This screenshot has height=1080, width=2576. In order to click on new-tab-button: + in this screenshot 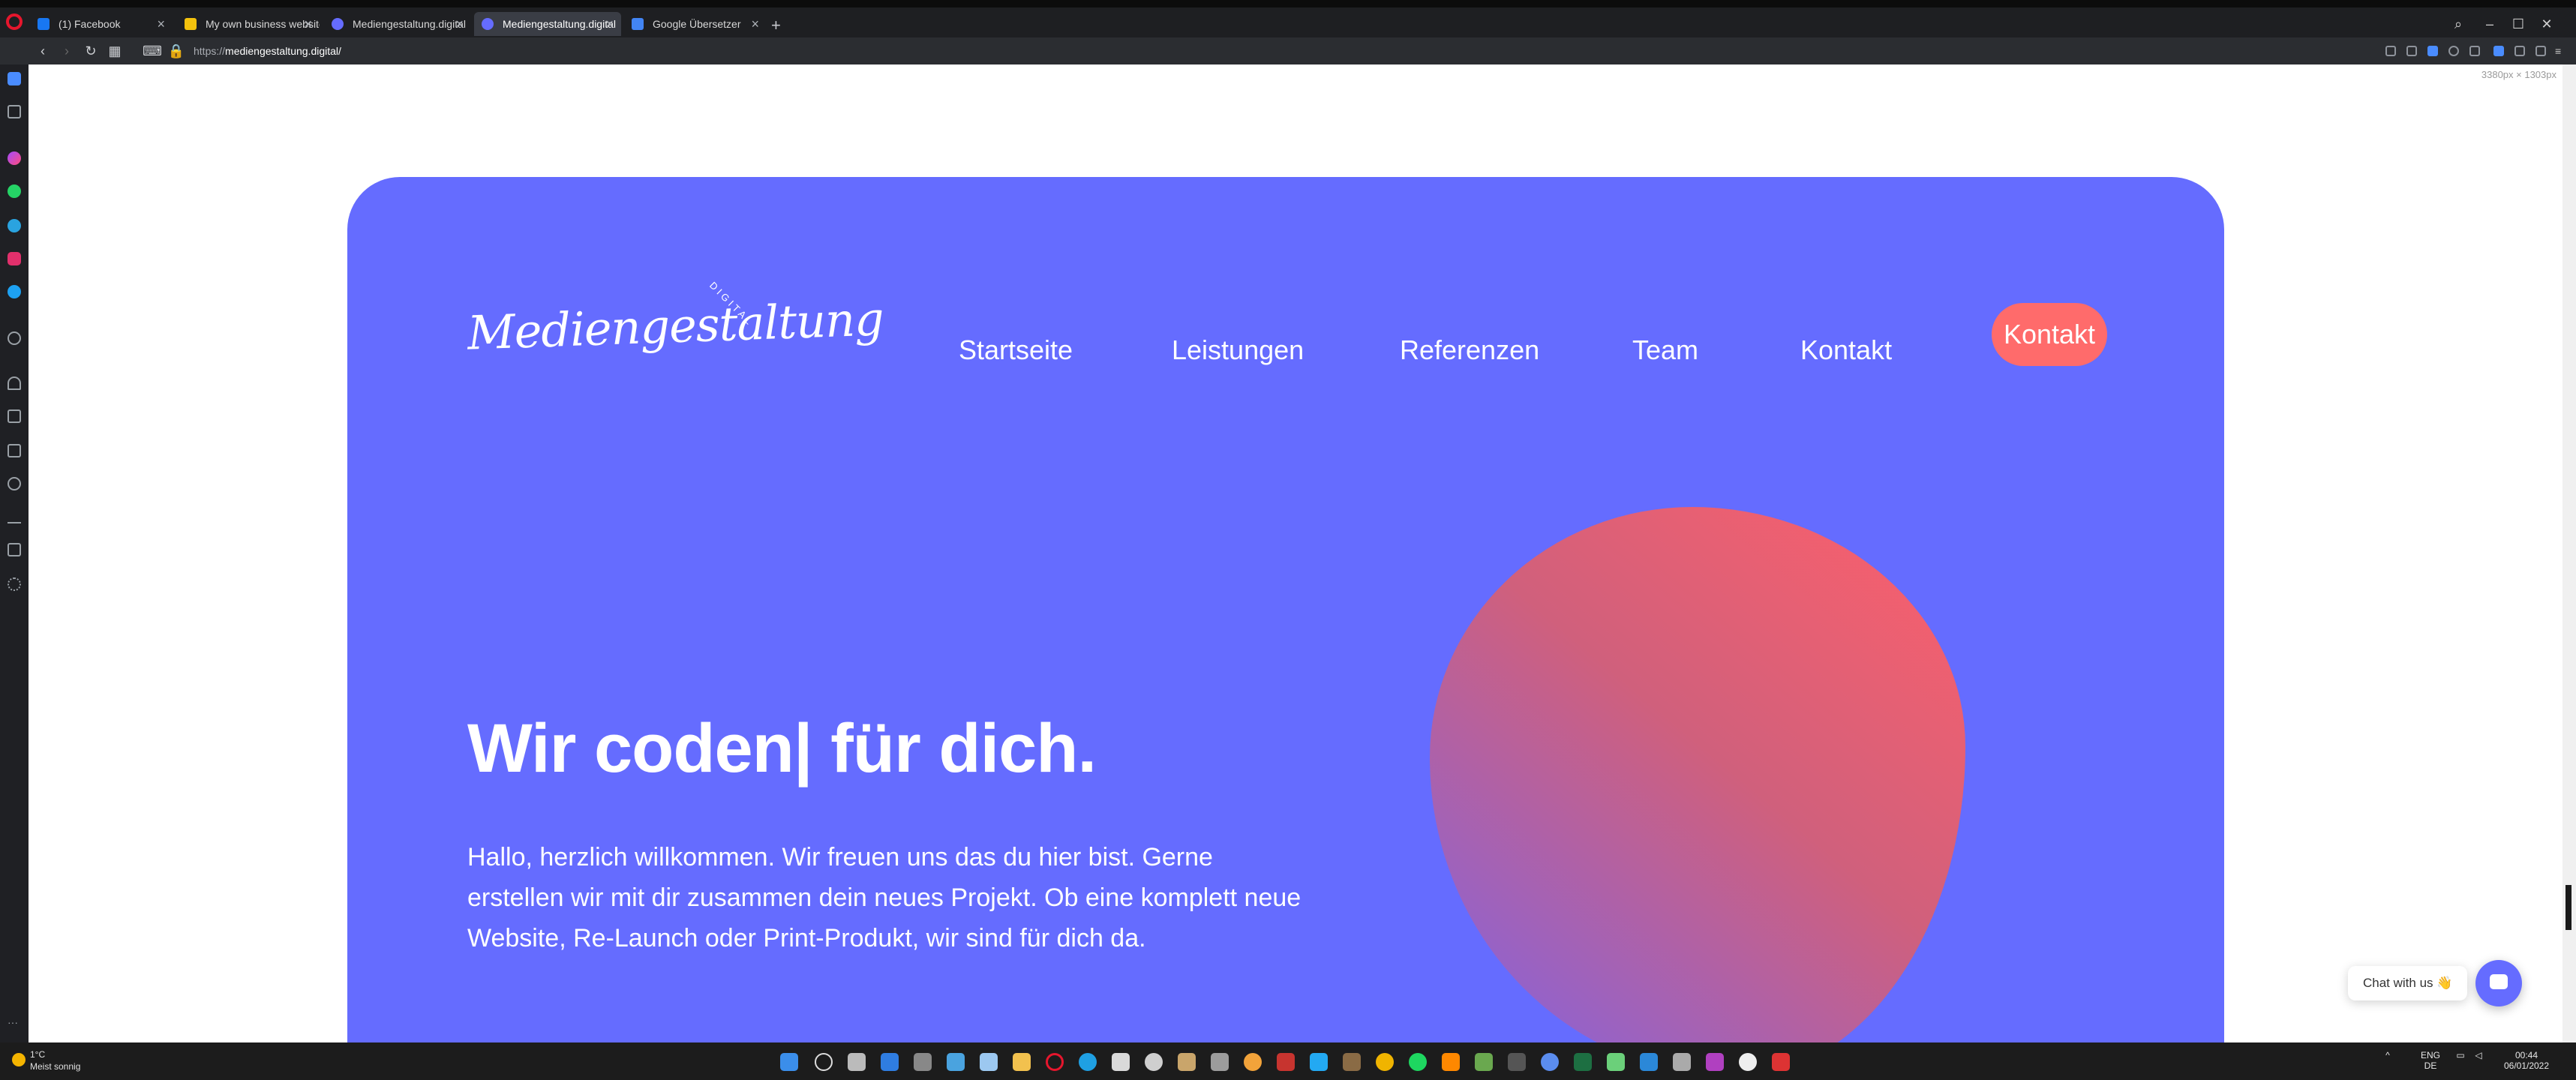, I will do `click(776, 25)`.